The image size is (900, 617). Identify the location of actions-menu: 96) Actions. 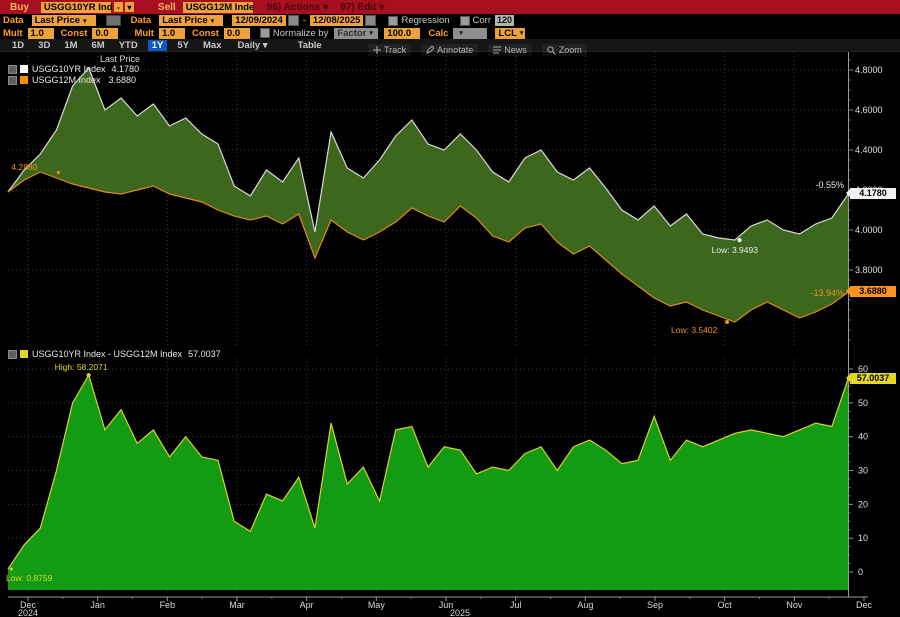
(294, 7).